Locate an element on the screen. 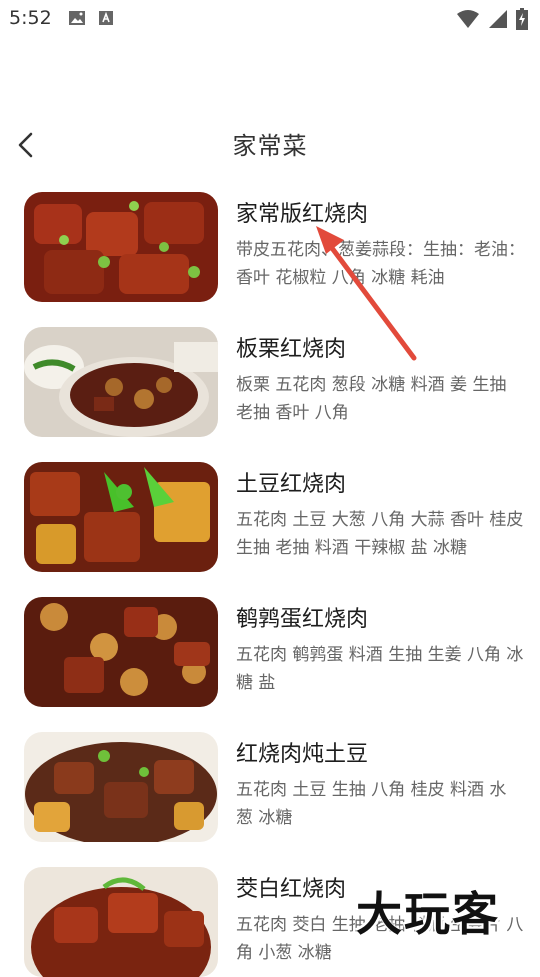  status-left-icons is located at coordinates (91, 18).